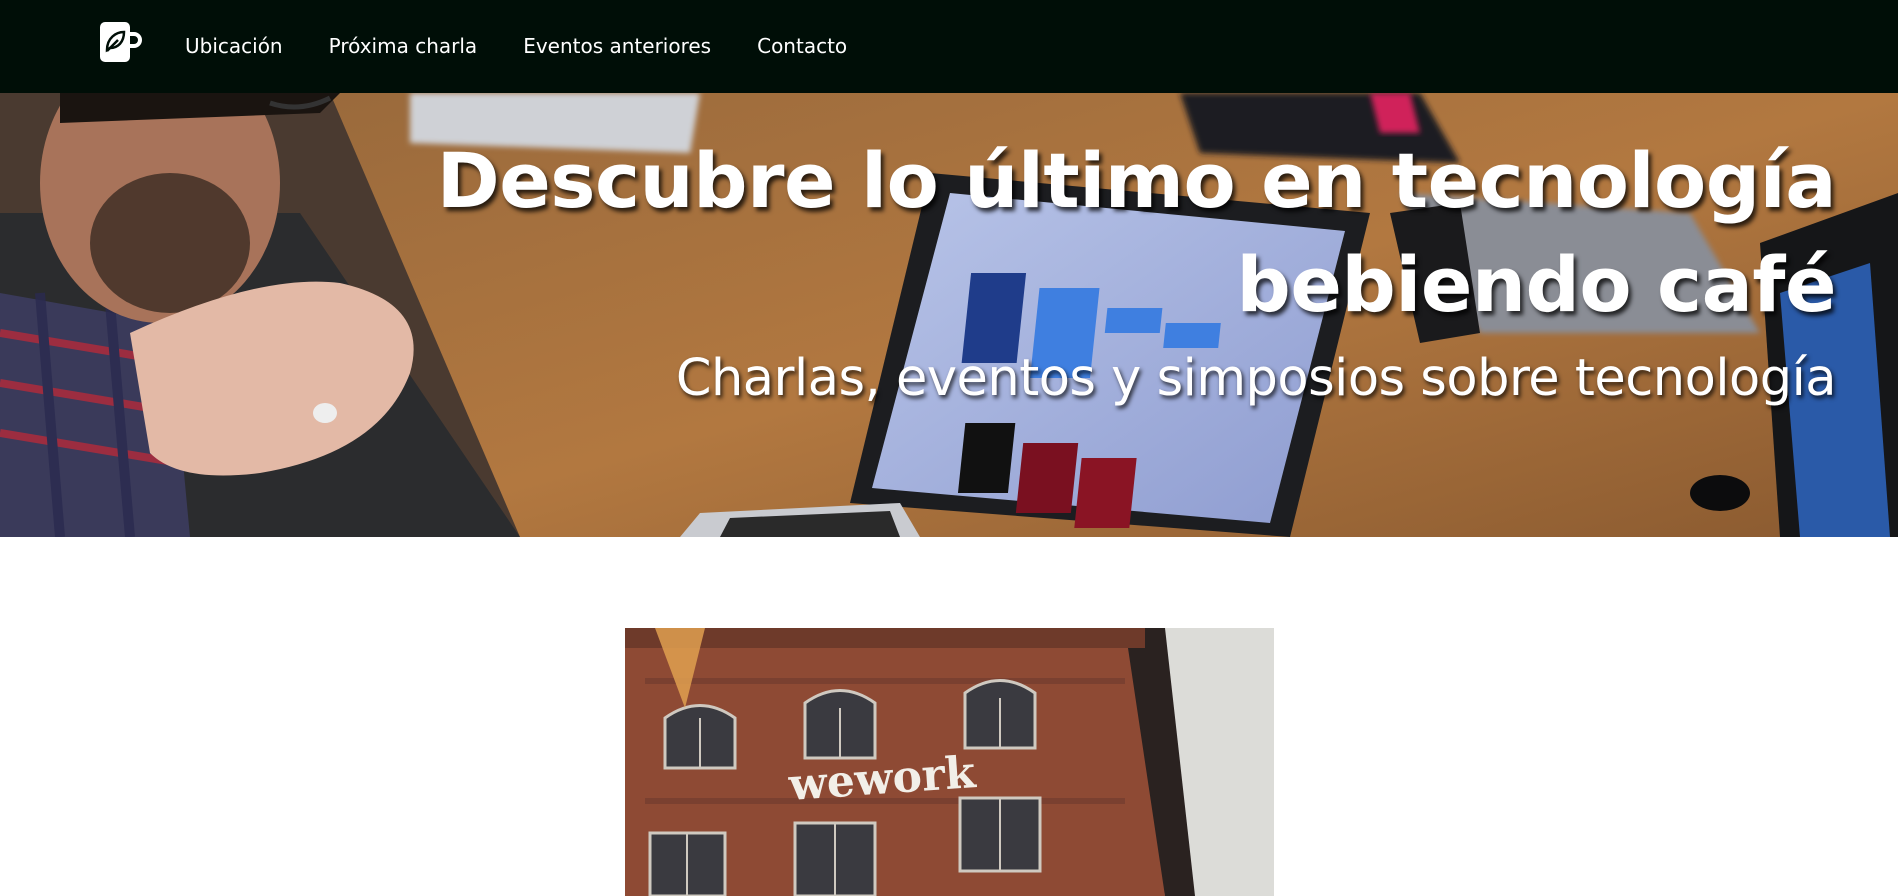 The height and width of the screenshot is (896, 1898). I want to click on venue-building-photo: wework, so click(949, 762).